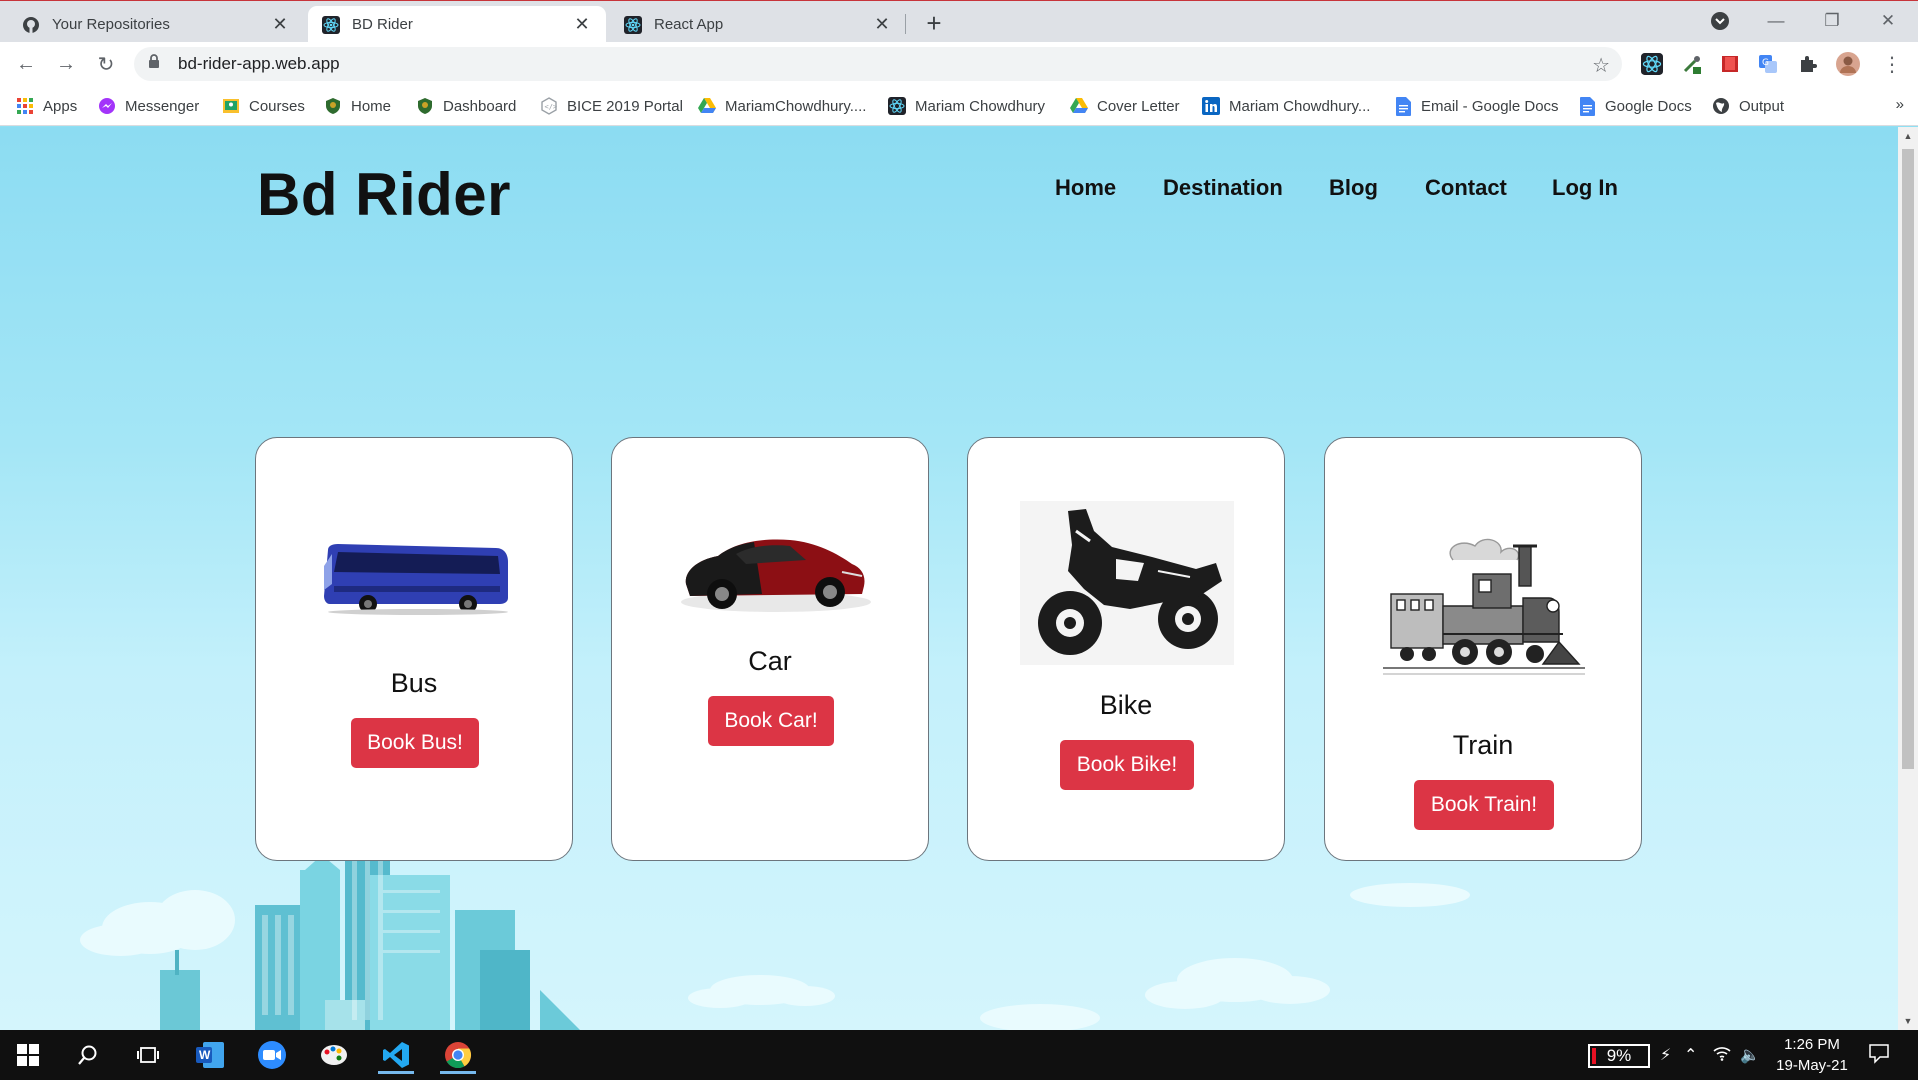 The height and width of the screenshot is (1080, 1918). I want to click on school-shield-icon, so click(425, 106).